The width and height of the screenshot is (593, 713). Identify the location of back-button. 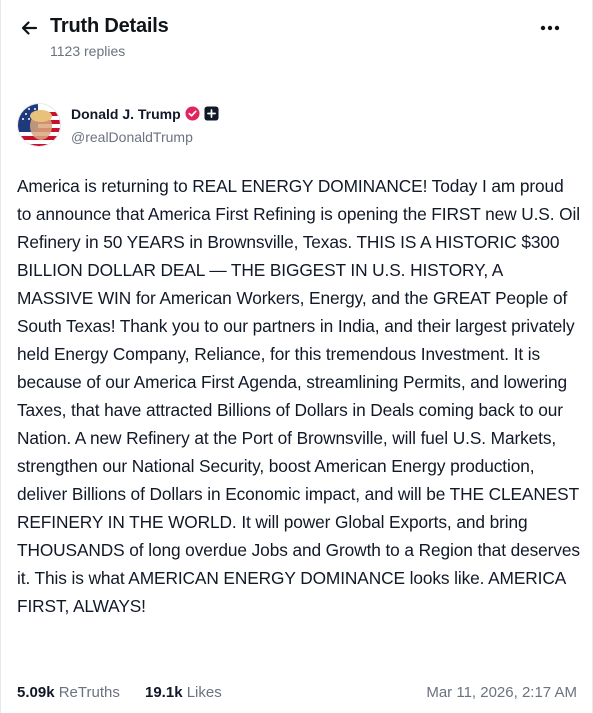
(29, 28).